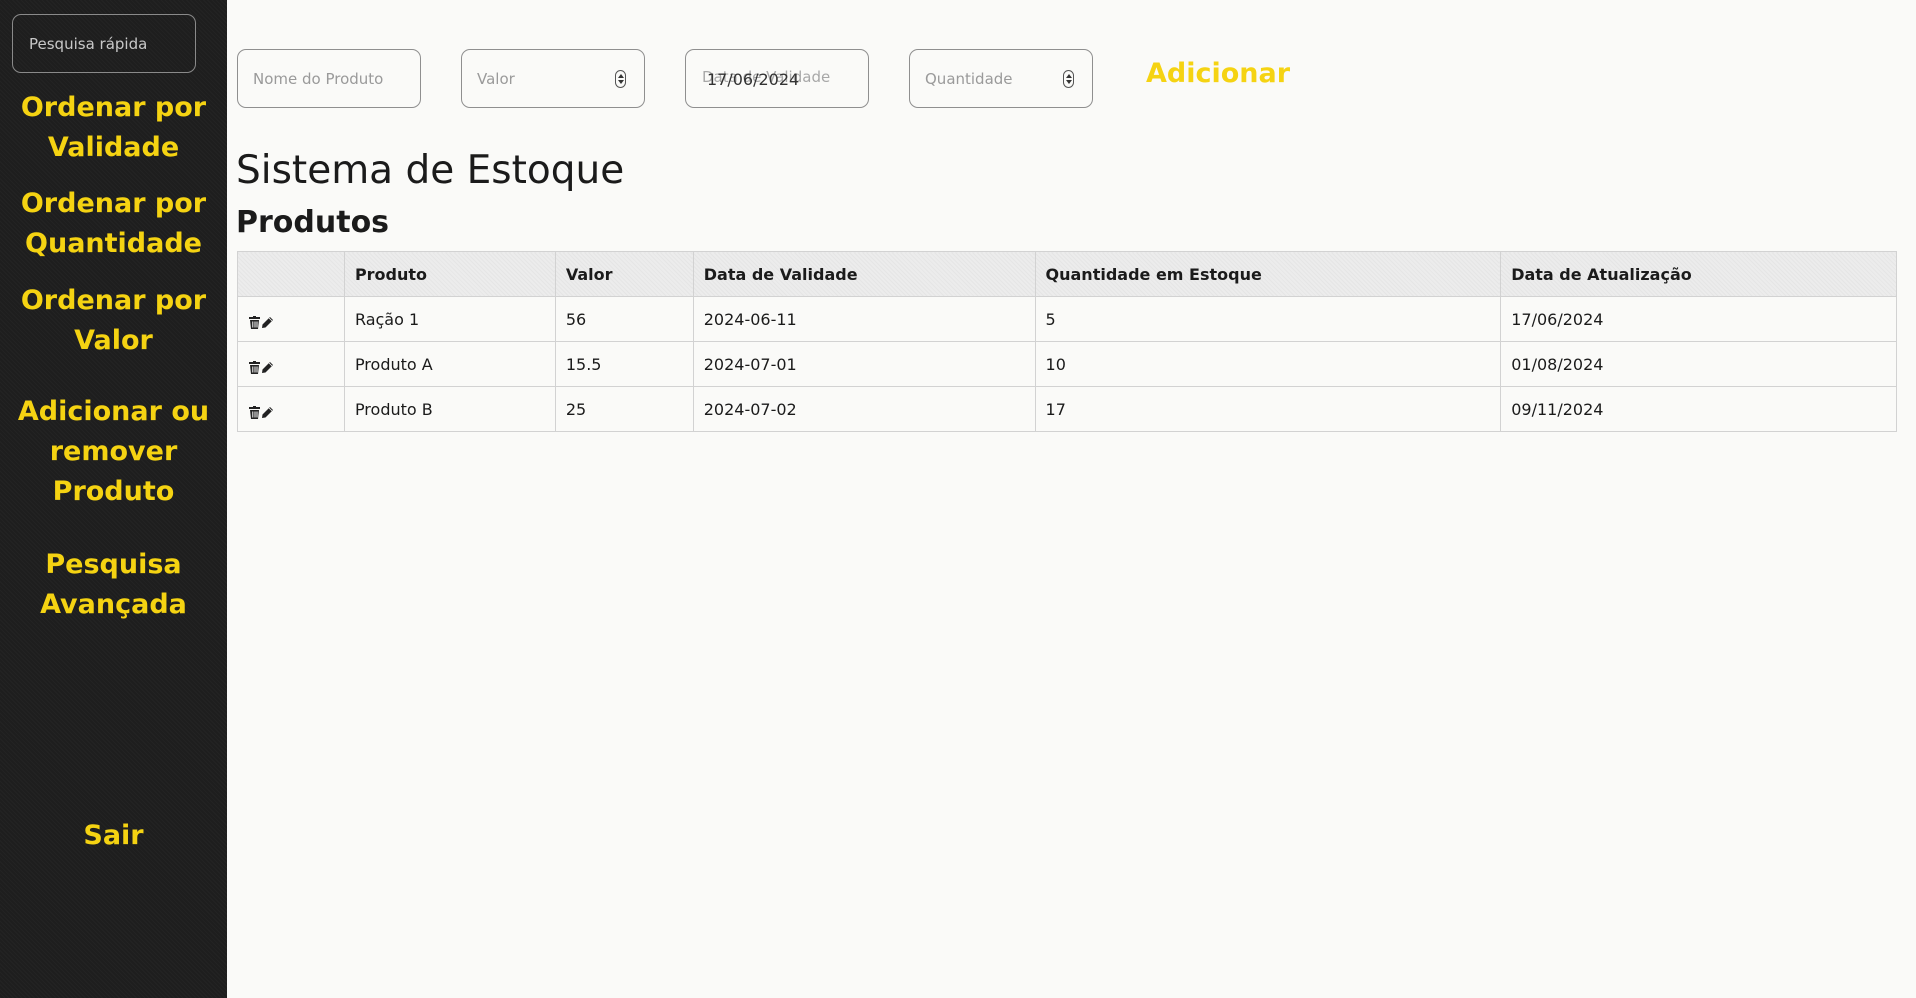  Describe the element at coordinates (113, 836) in the screenshot. I see `logout-link: Sair` at that location.